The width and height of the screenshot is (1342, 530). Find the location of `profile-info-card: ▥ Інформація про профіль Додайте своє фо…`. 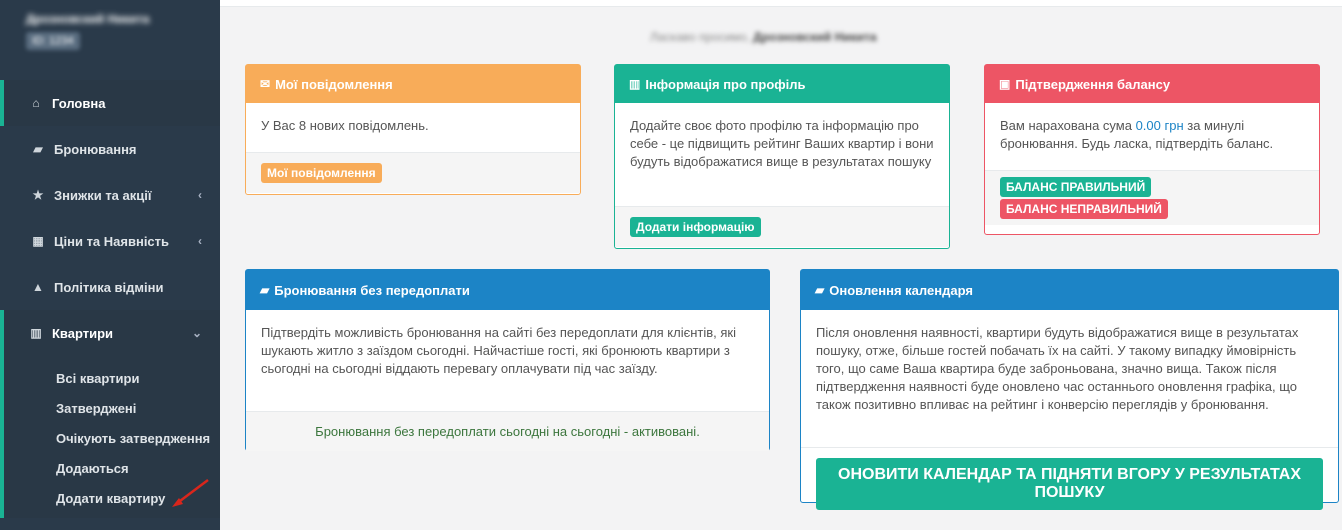

profile-info-card: ▥ Інформація про профіль Додайте своє фо… is located at coordinates (782, 156).